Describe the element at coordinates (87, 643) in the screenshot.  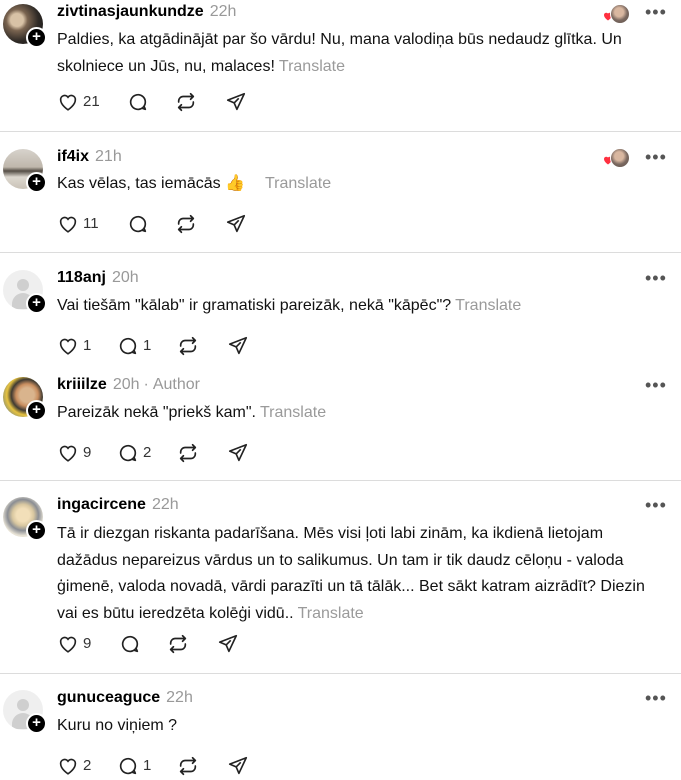
I see `like-count: 9` at that location.